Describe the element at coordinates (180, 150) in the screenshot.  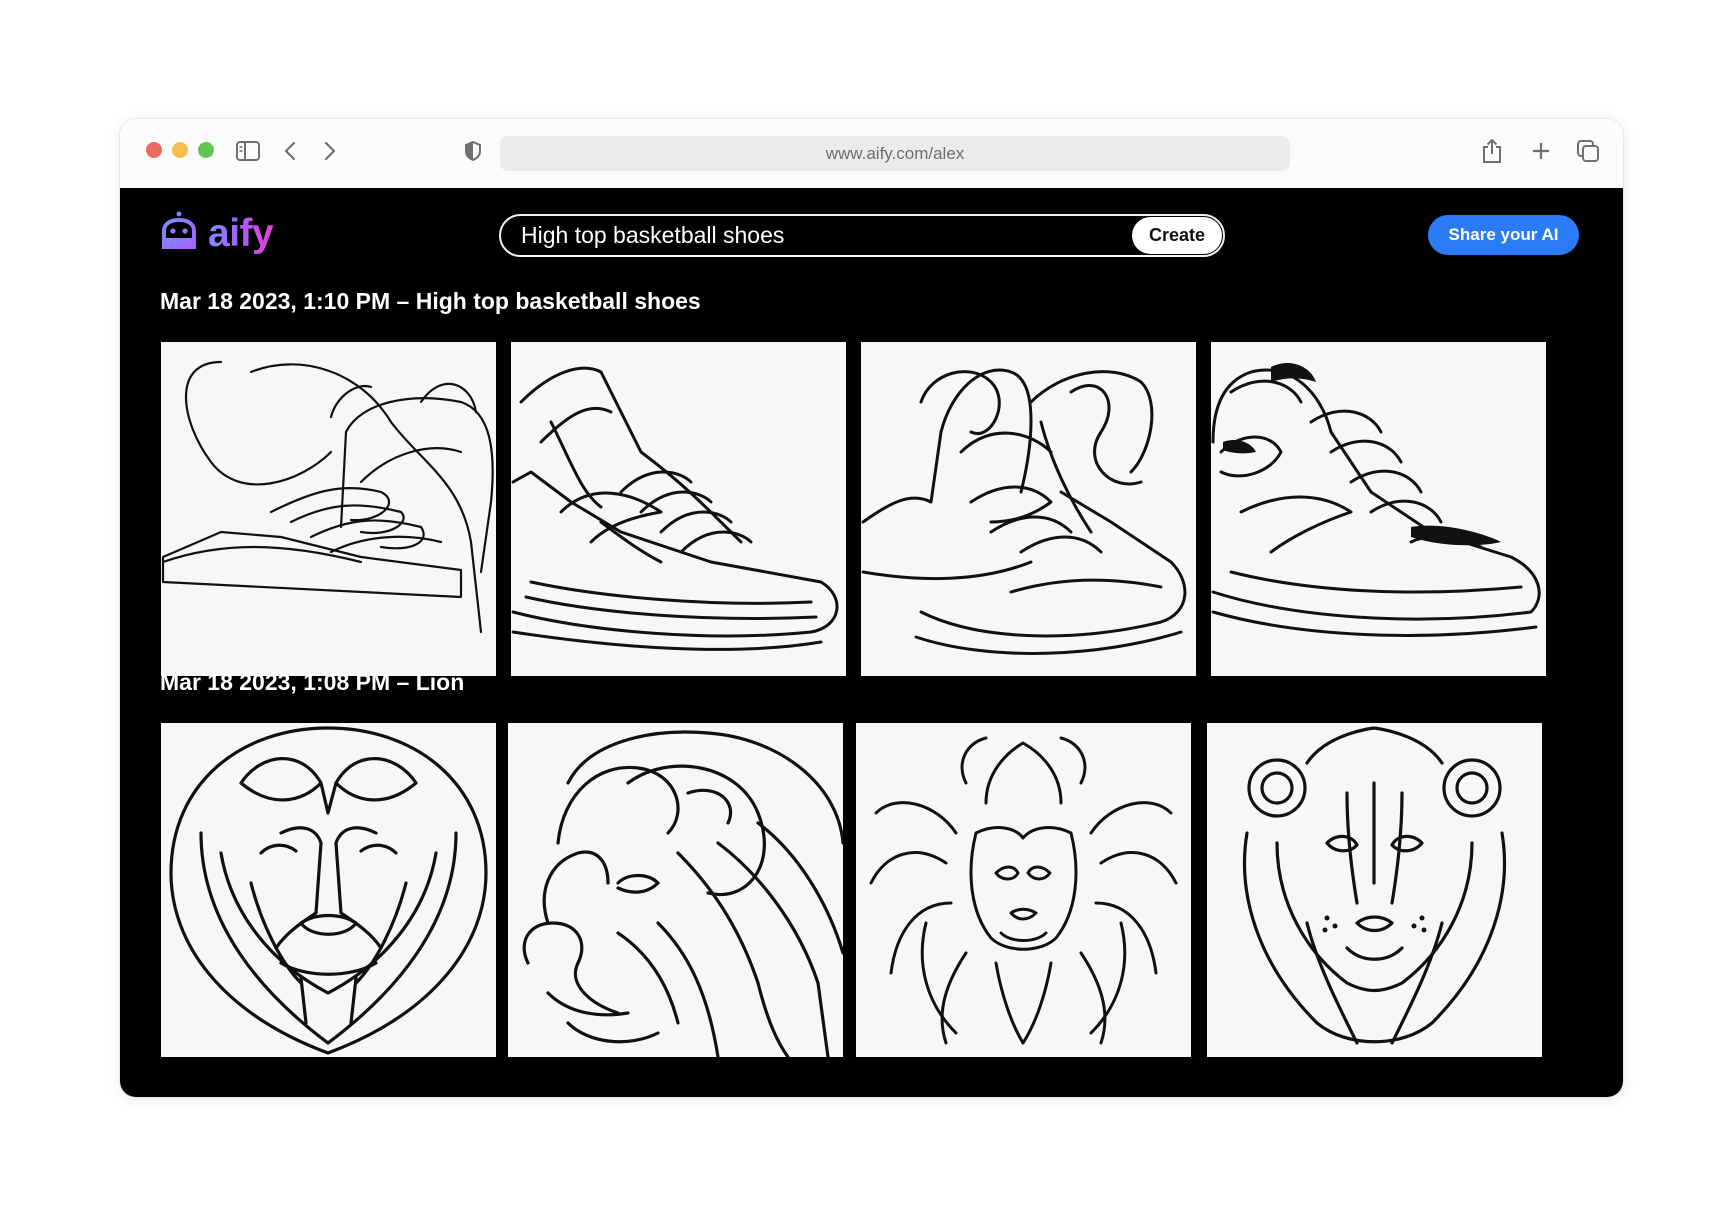
I see `minimize-window-button` at that location.